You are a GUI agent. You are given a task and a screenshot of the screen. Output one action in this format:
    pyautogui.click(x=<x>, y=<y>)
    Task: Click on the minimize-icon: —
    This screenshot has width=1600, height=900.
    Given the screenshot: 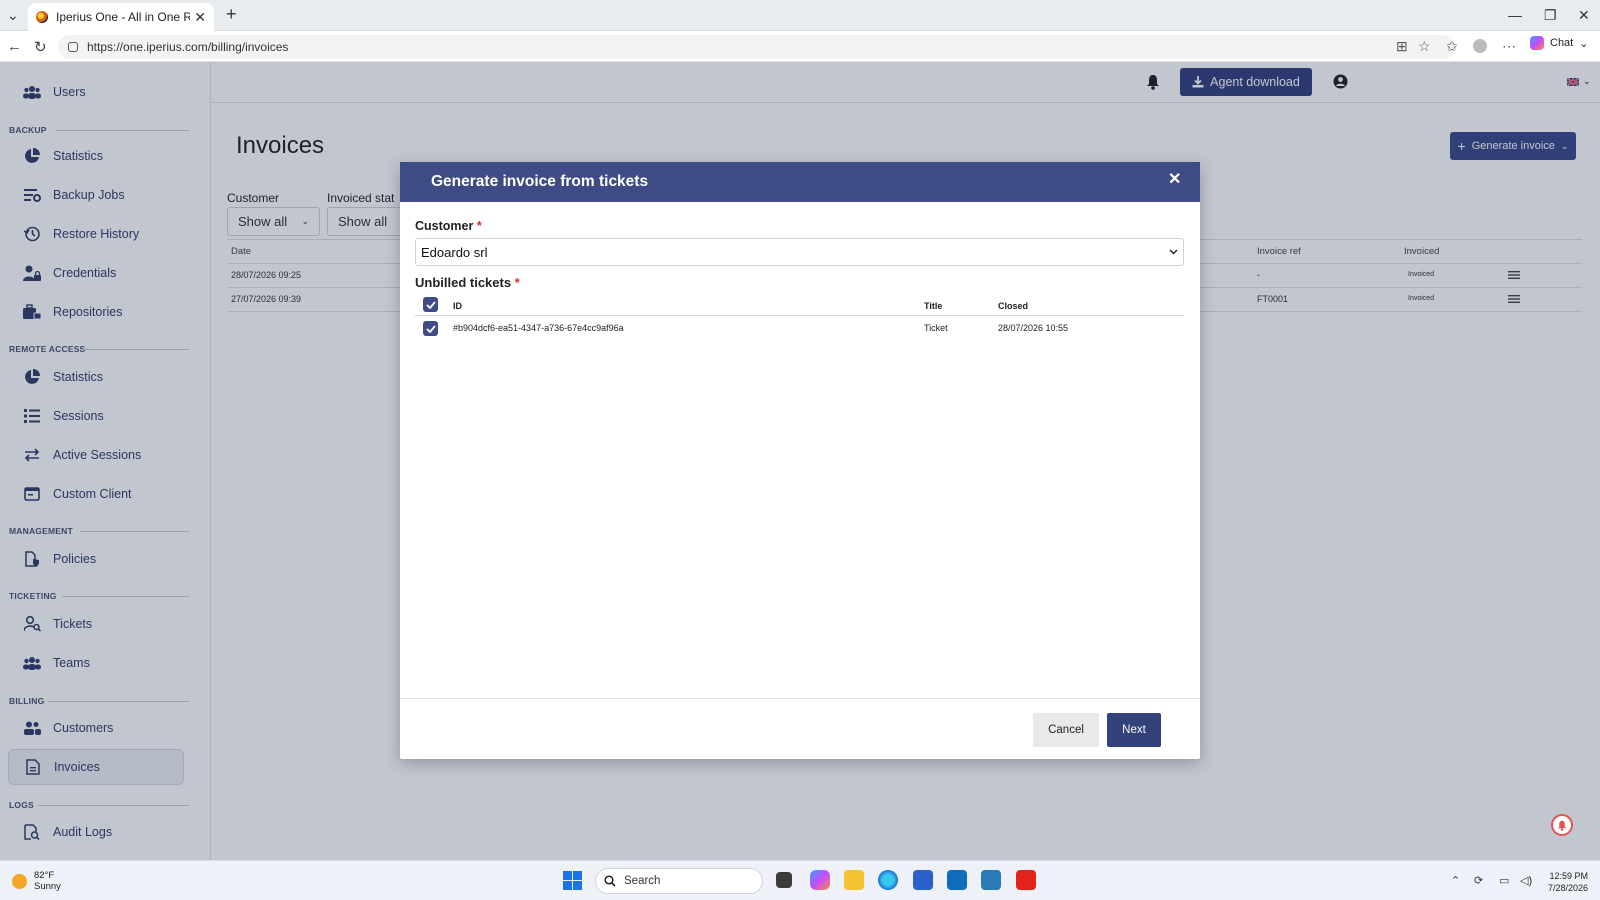 What is the action you would take?
    pyautogui.click(x=1515, y=15)
    